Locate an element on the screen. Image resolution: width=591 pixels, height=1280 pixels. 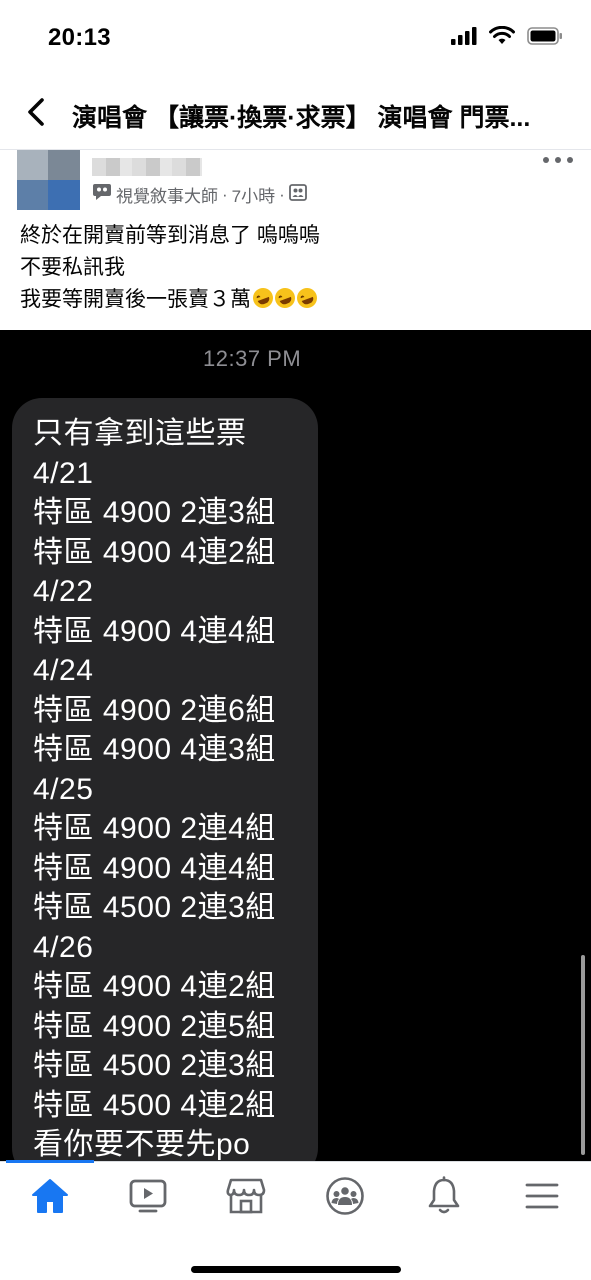
video-icon is located at coordinates (148, 1196).